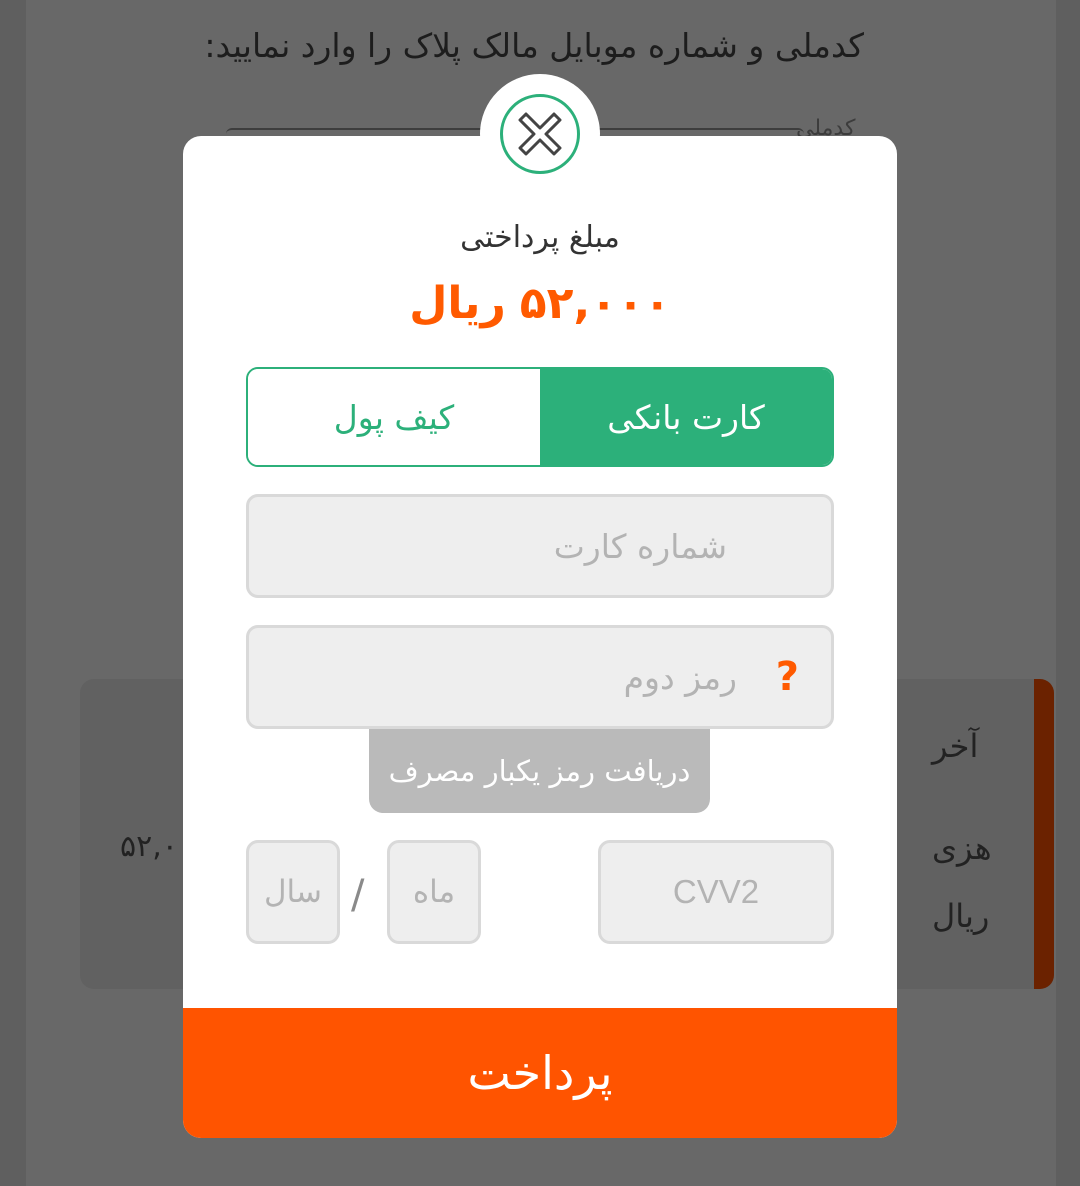 This screenshot has height=1186, width=1080. I want to click on amount-number: ۵۲,۰۰۰, so click(595, 303).